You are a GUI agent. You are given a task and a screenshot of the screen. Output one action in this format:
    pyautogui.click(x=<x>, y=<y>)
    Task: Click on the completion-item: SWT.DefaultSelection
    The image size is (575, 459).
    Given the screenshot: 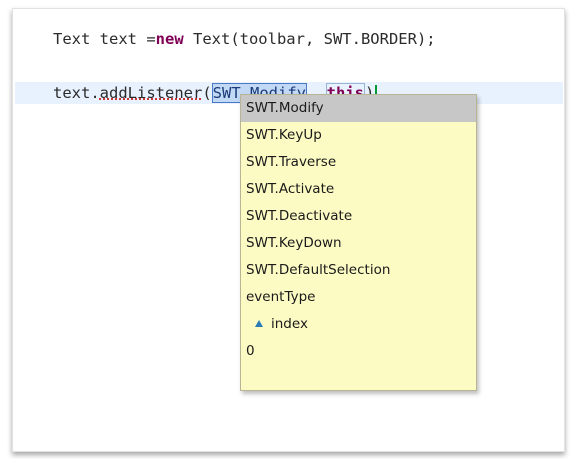 What is the action you would take?
    pyautogui.click(x=358, y=270)
    